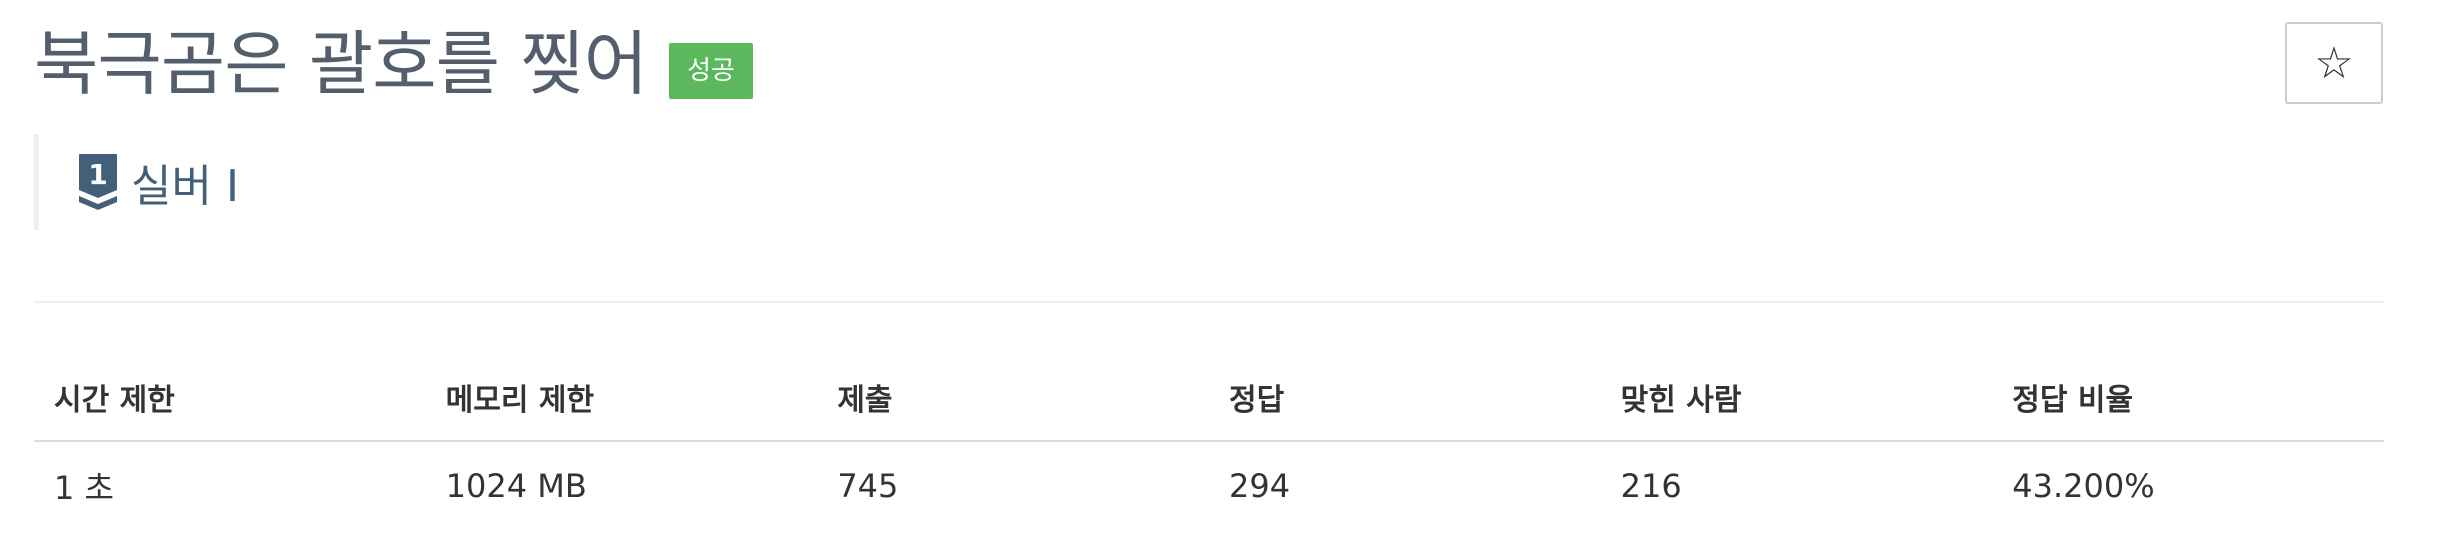 Image resolution: width=2448 pixels, height=554 pixels. What do you see at coordinates (2188, 398) in the screenshot?
I see `header-accept-ratio: 정답 비율` at bounding box center [2188, 398].